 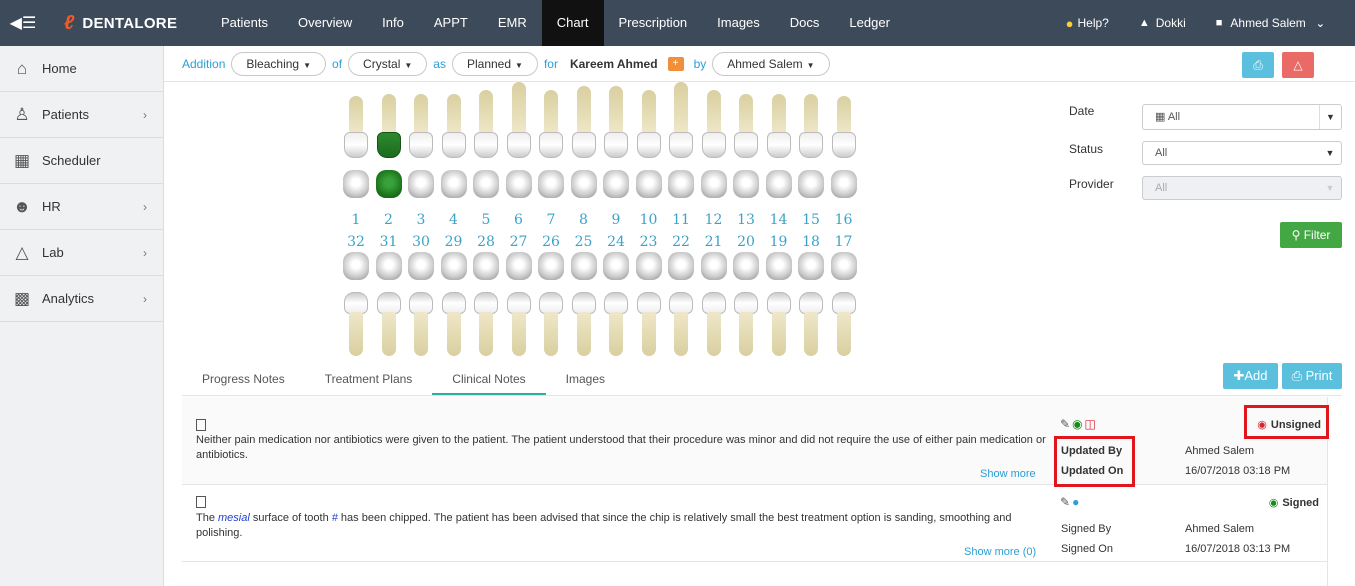 I want to click on tooth-number: 25, so click(x=584, y=242).